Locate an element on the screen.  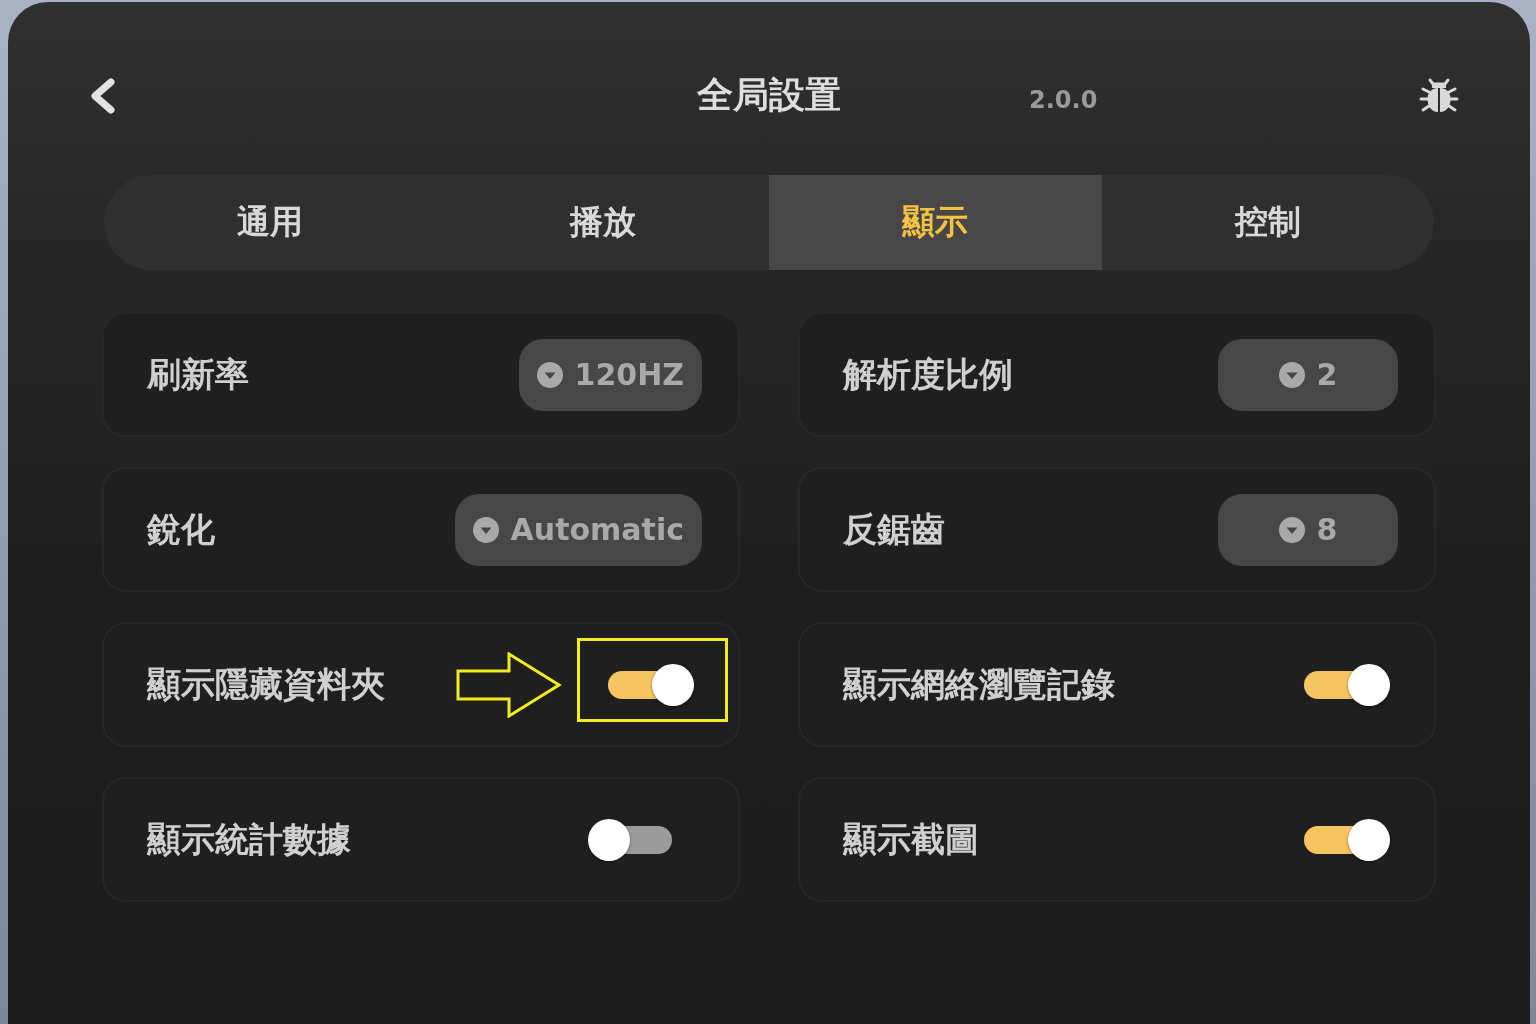
version-label: 2.0.0 is located at coordinates (1063, 99).